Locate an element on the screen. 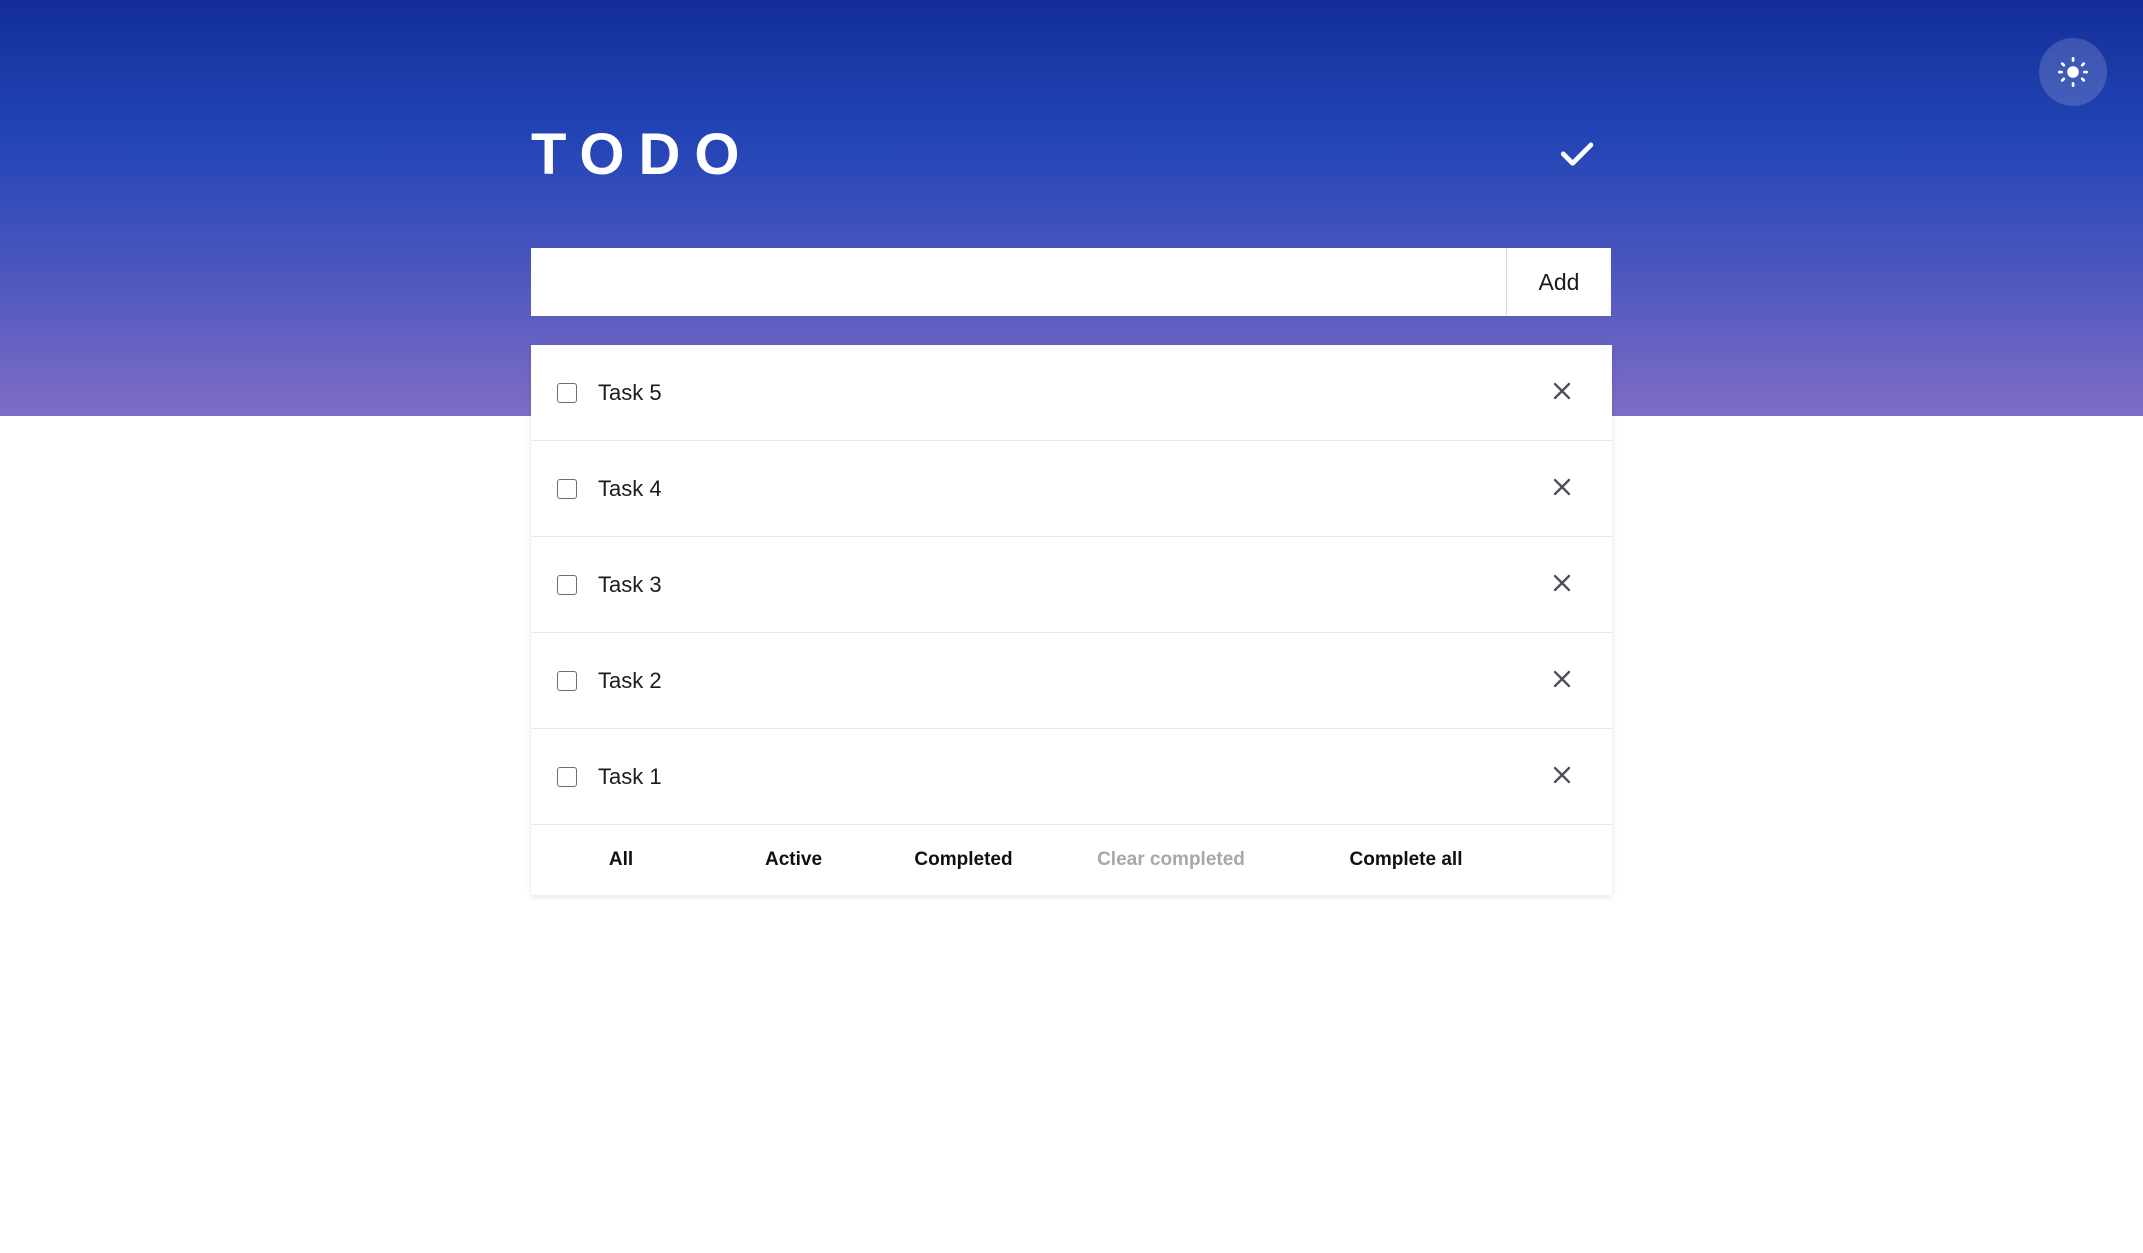  filter-completed-button: Completed is located at coordinates (963, 860).